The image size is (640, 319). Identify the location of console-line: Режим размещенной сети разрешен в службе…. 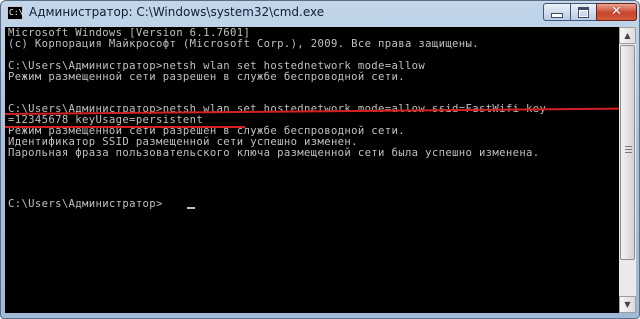
(206, 77).